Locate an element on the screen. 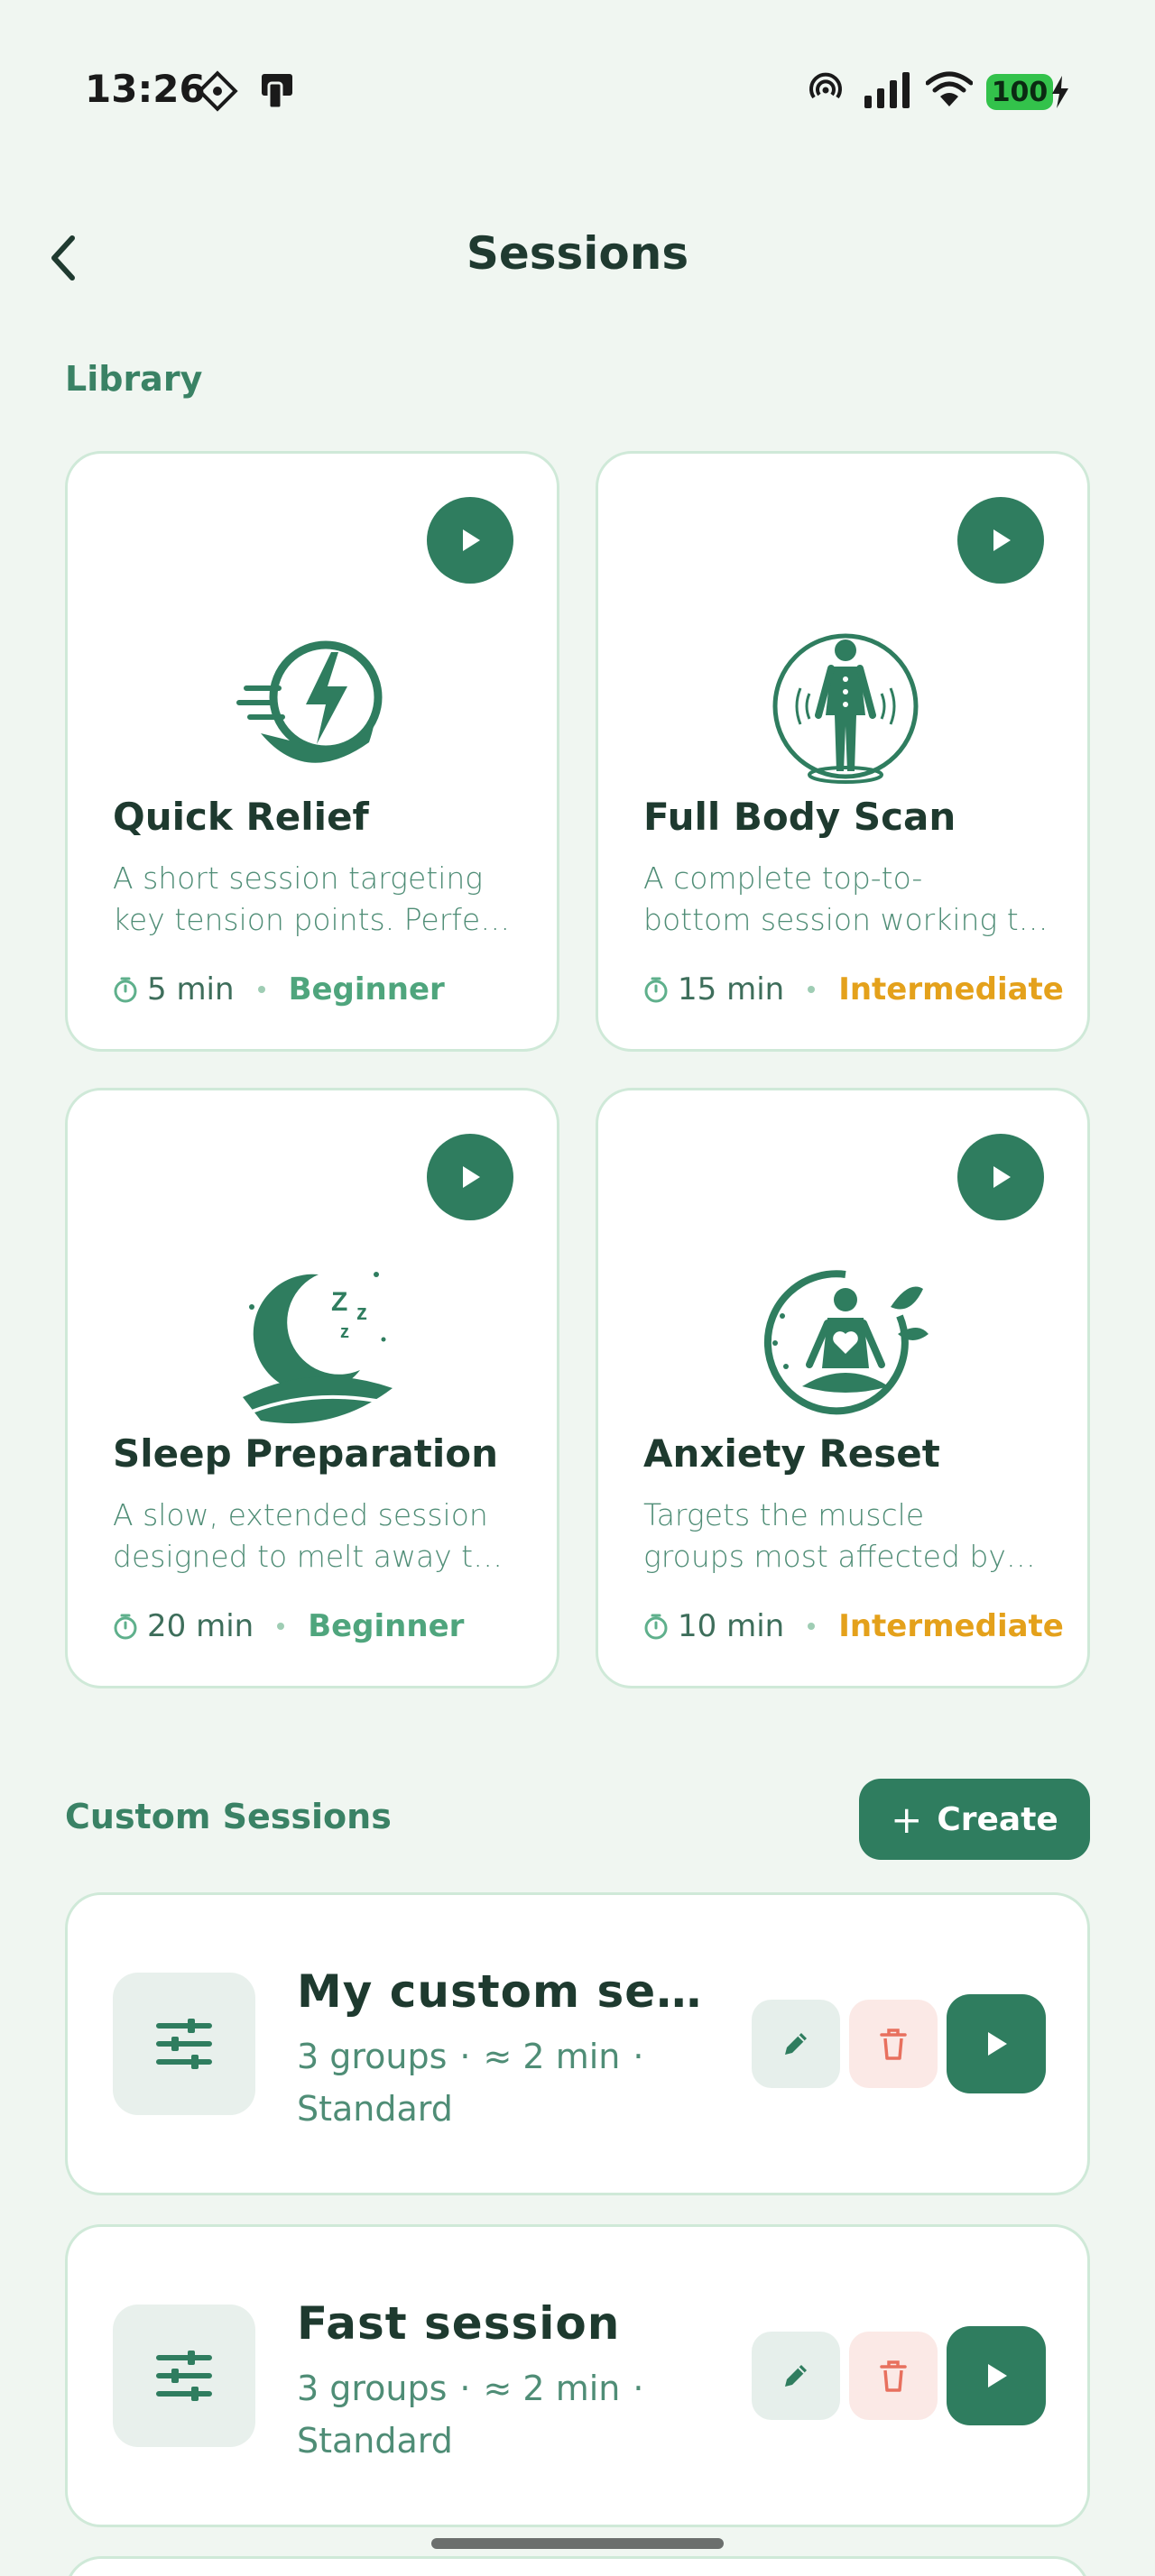 This screenshot has height=2576, width=1155. charging-bolt-icon is located at coordinates (1060, 92).